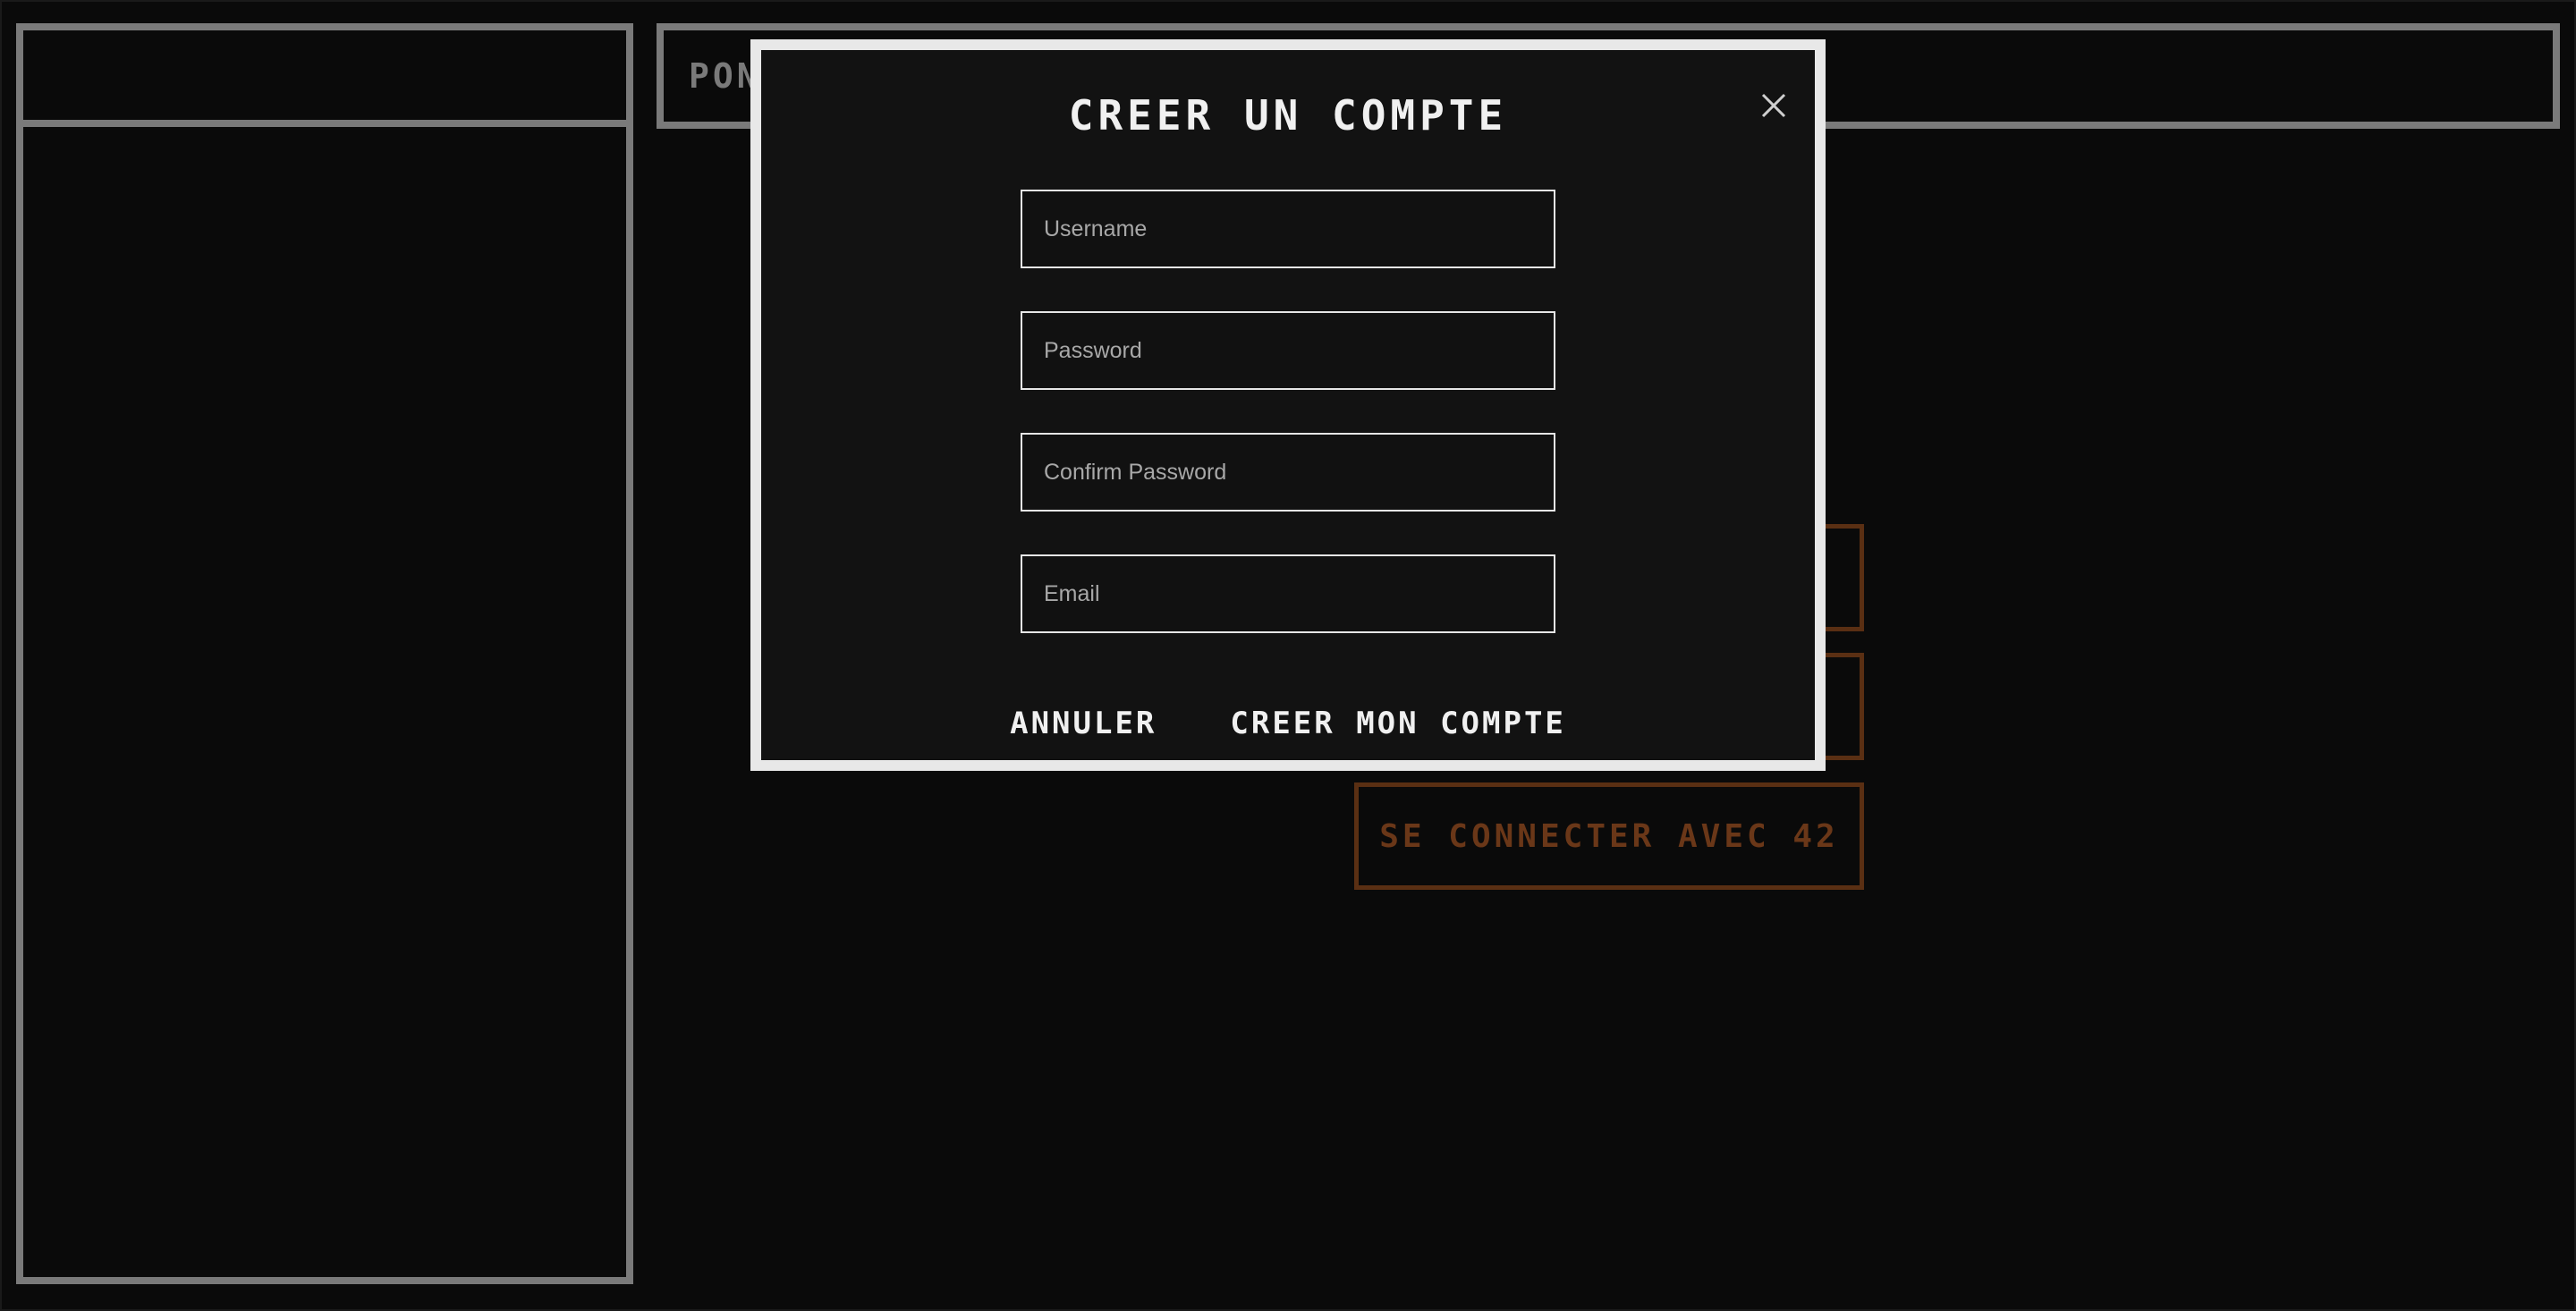  I want to click on modal-title: CREER UN COMPTE, so click(1288, 115).